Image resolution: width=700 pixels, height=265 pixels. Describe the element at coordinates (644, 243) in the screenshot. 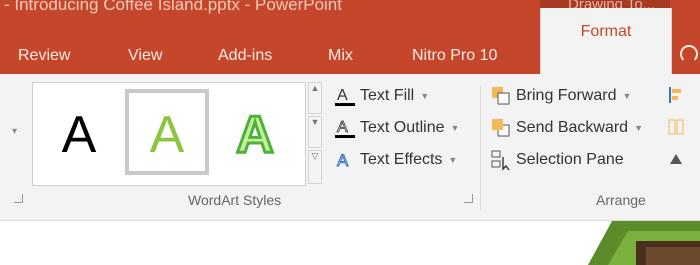

I see `slide-picture` at that location.